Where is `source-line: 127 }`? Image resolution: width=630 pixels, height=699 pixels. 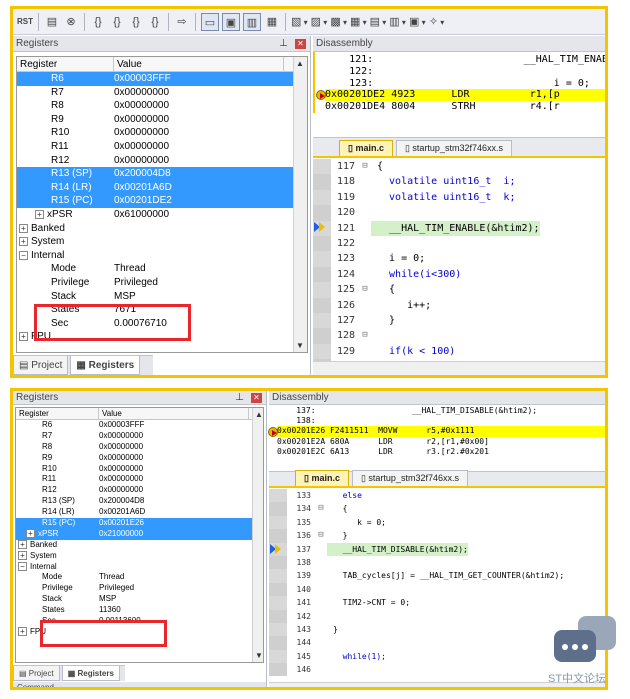
source-line: 127 } is located at coordinates (459, 320).